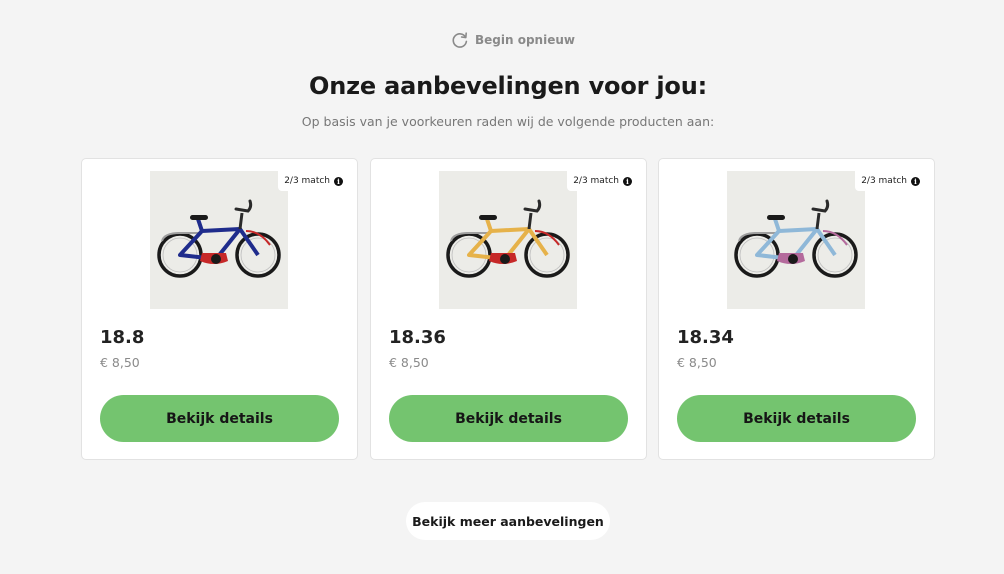  I want to click on page-title: Onze aanbevelingen voor jou:, so click(508, 86).